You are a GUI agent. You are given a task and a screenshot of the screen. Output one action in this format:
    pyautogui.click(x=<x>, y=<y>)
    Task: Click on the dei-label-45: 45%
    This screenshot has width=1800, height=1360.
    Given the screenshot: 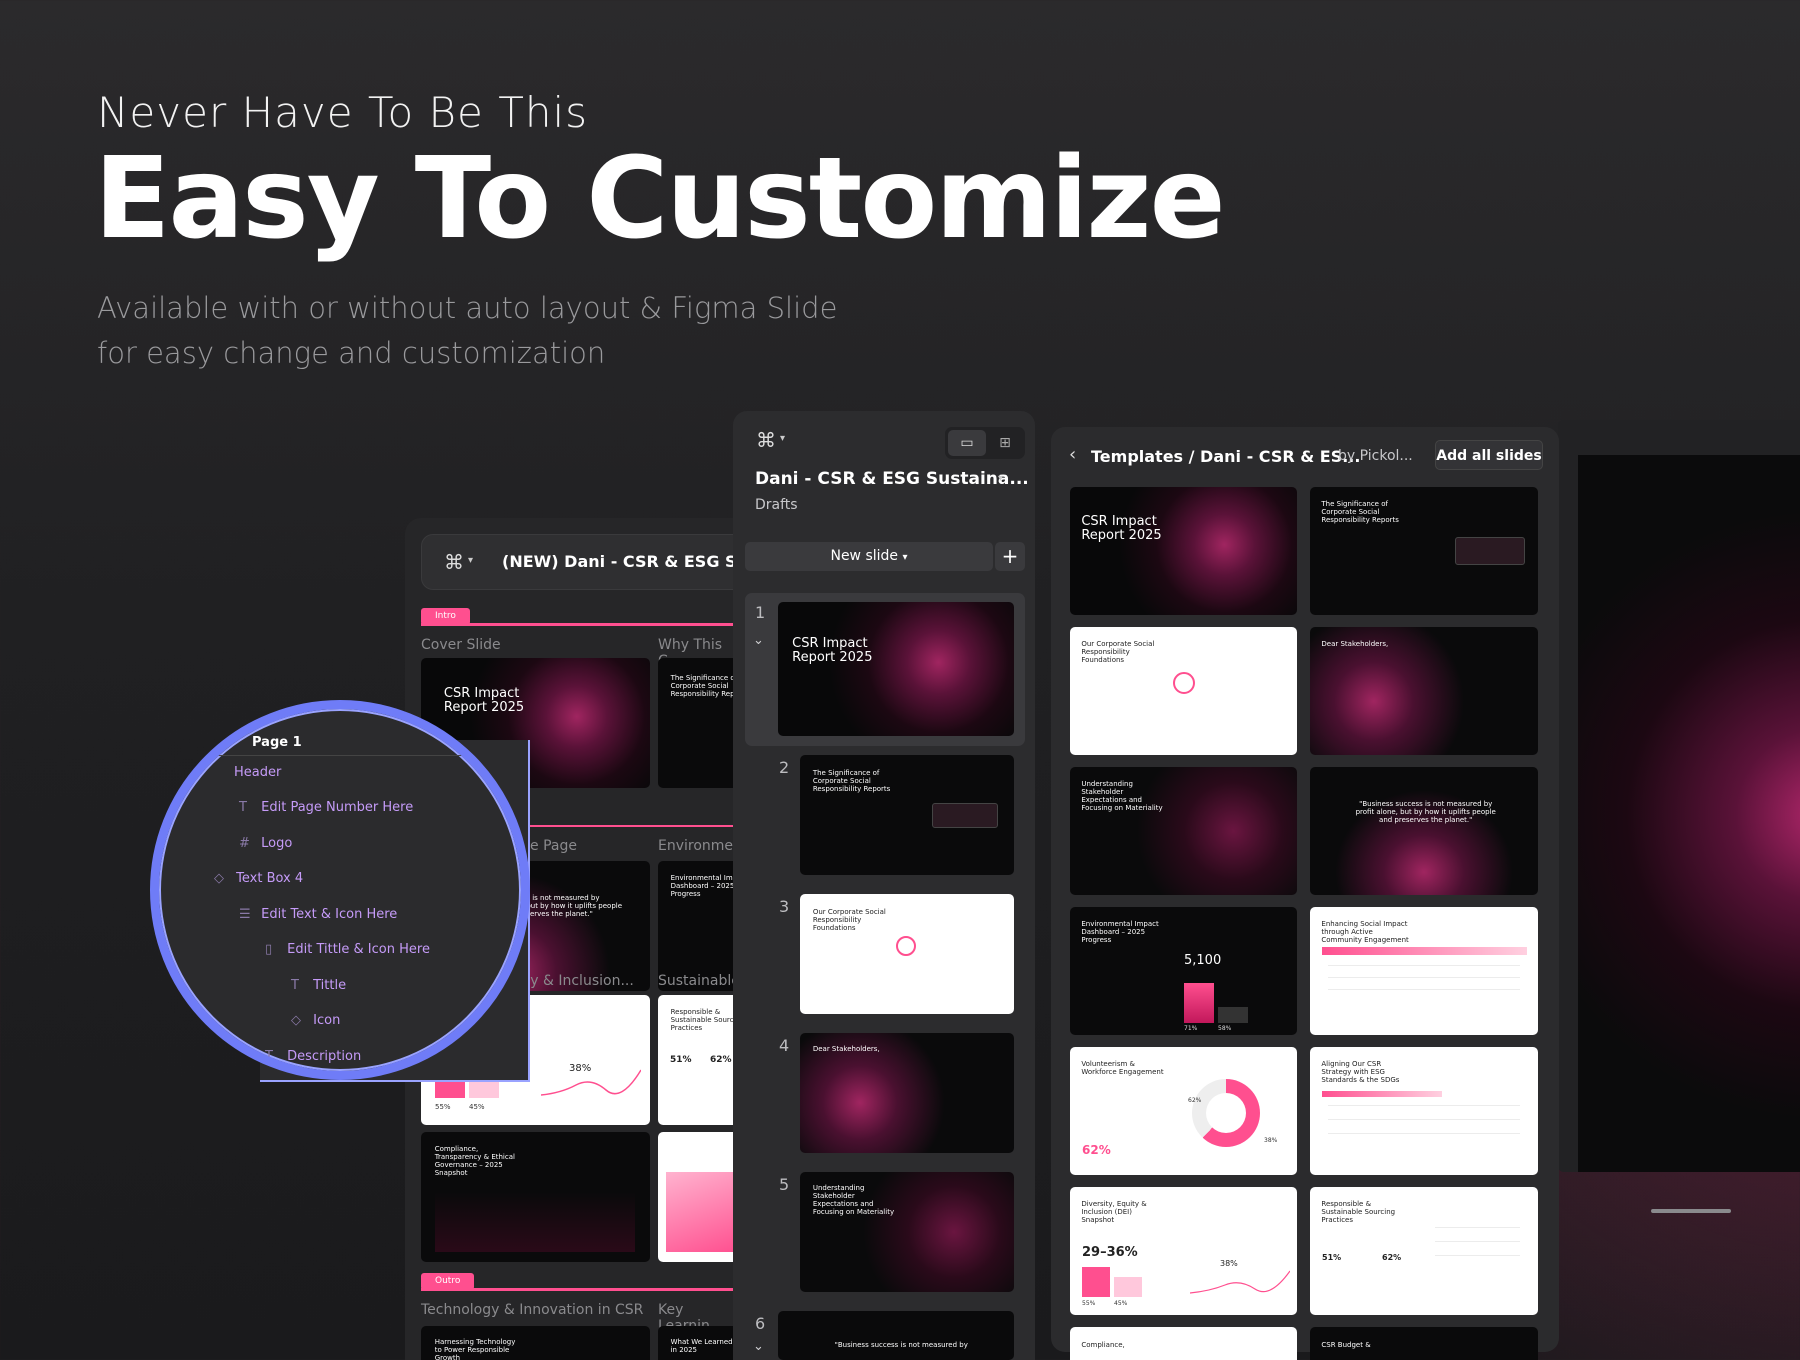 What is the action you would take?
    pyautogui.click(x=477, y=1107)
    